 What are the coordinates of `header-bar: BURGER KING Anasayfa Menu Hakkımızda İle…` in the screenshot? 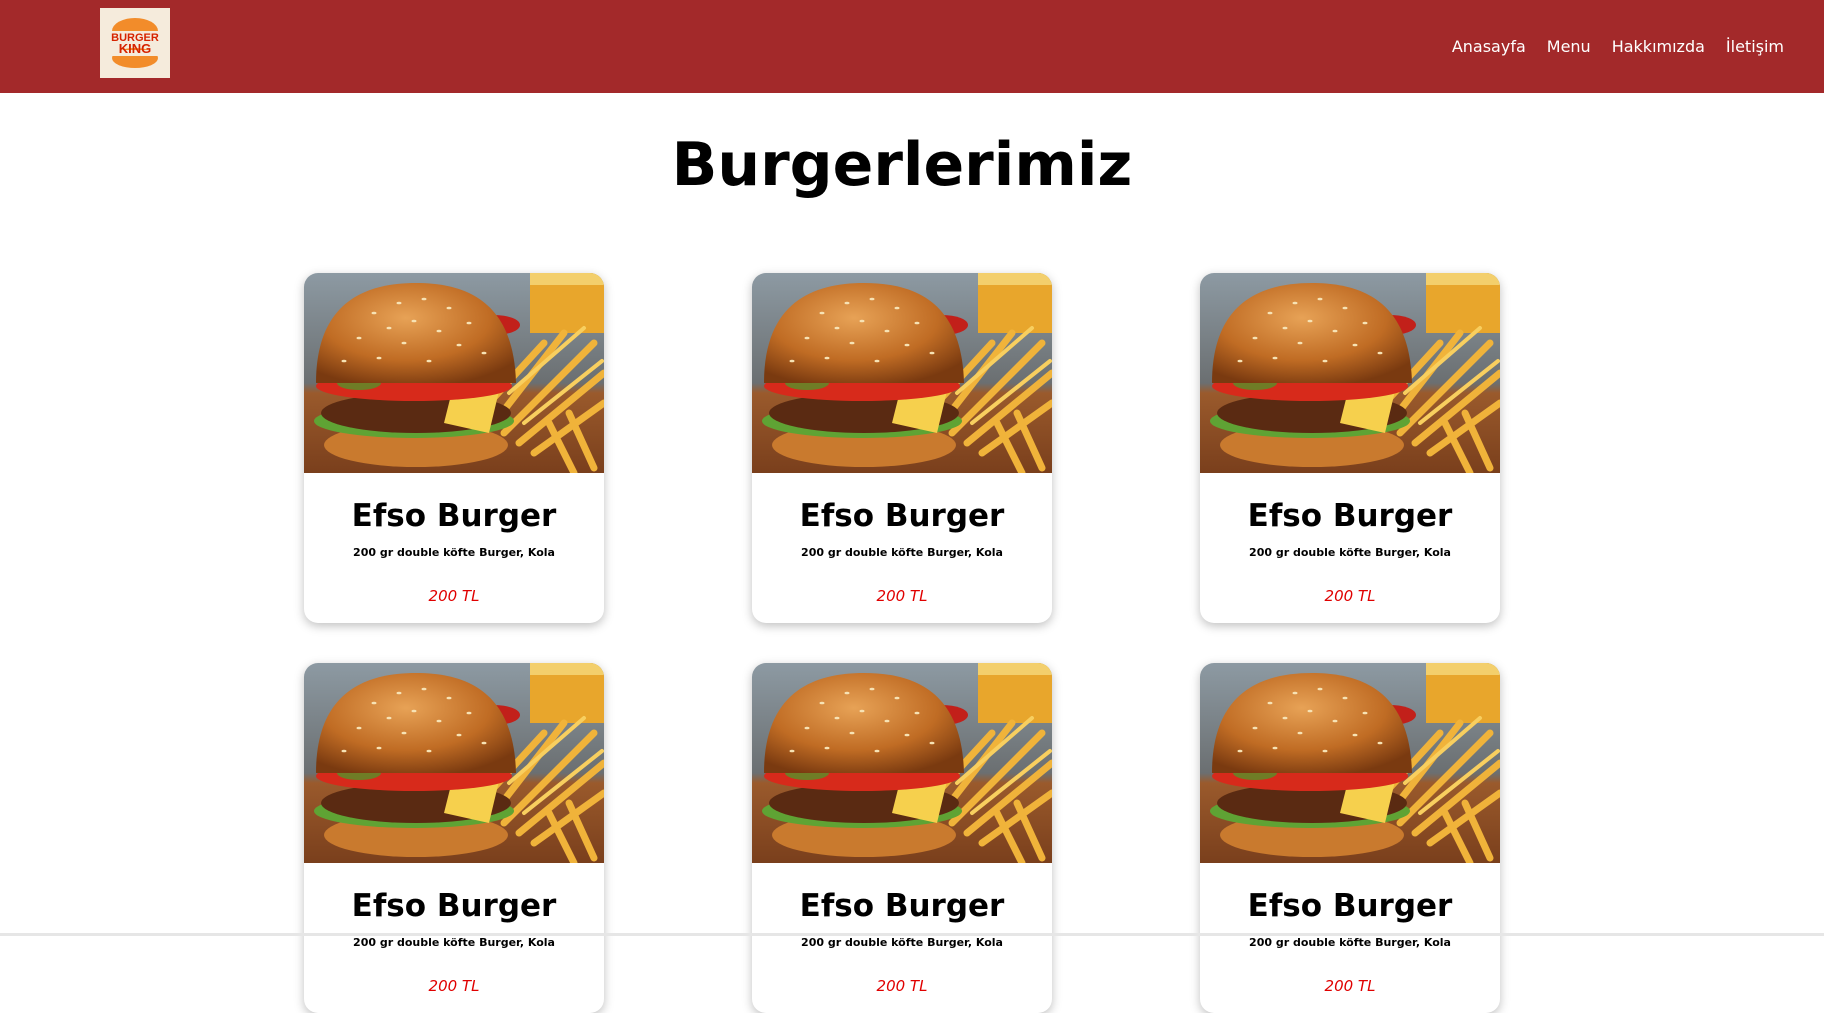 It's located at (912, 46).